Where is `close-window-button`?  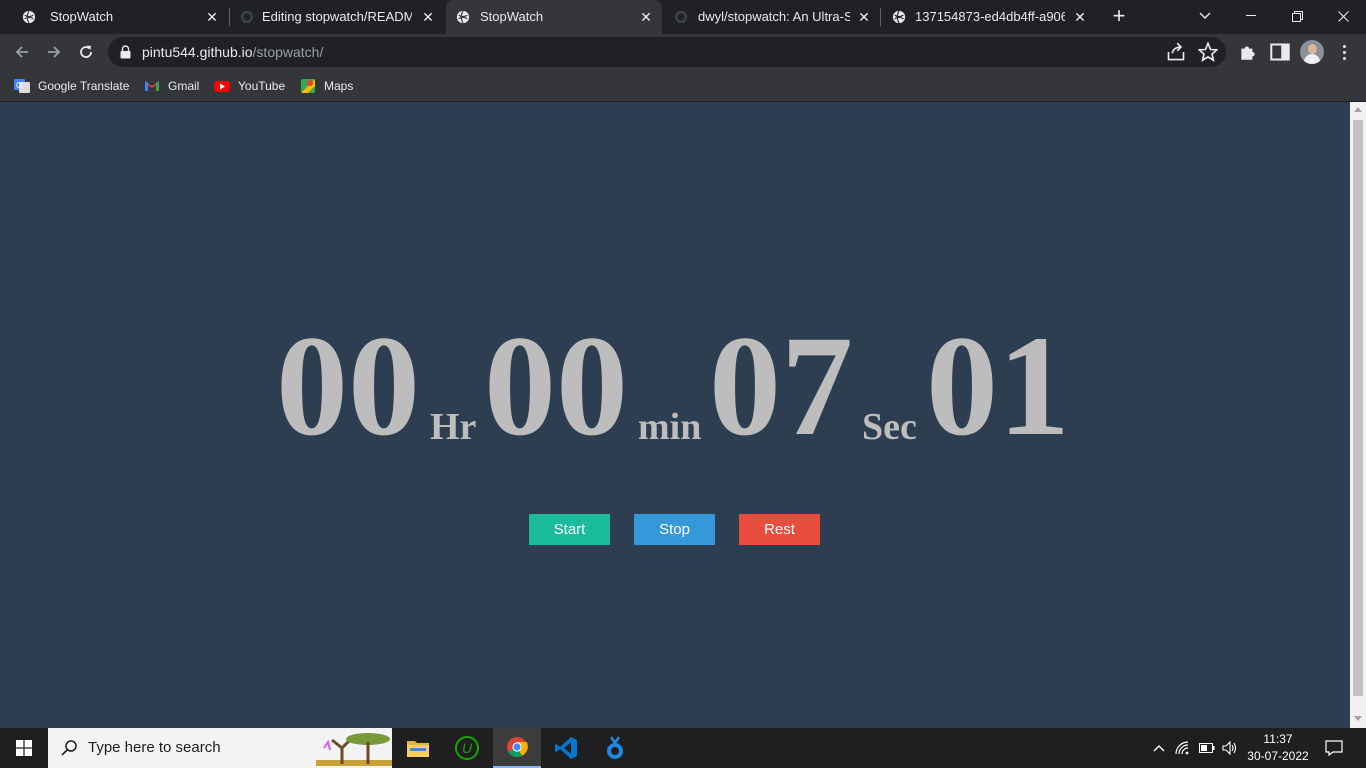
close-window-button is located at coordinates (1343, 16).